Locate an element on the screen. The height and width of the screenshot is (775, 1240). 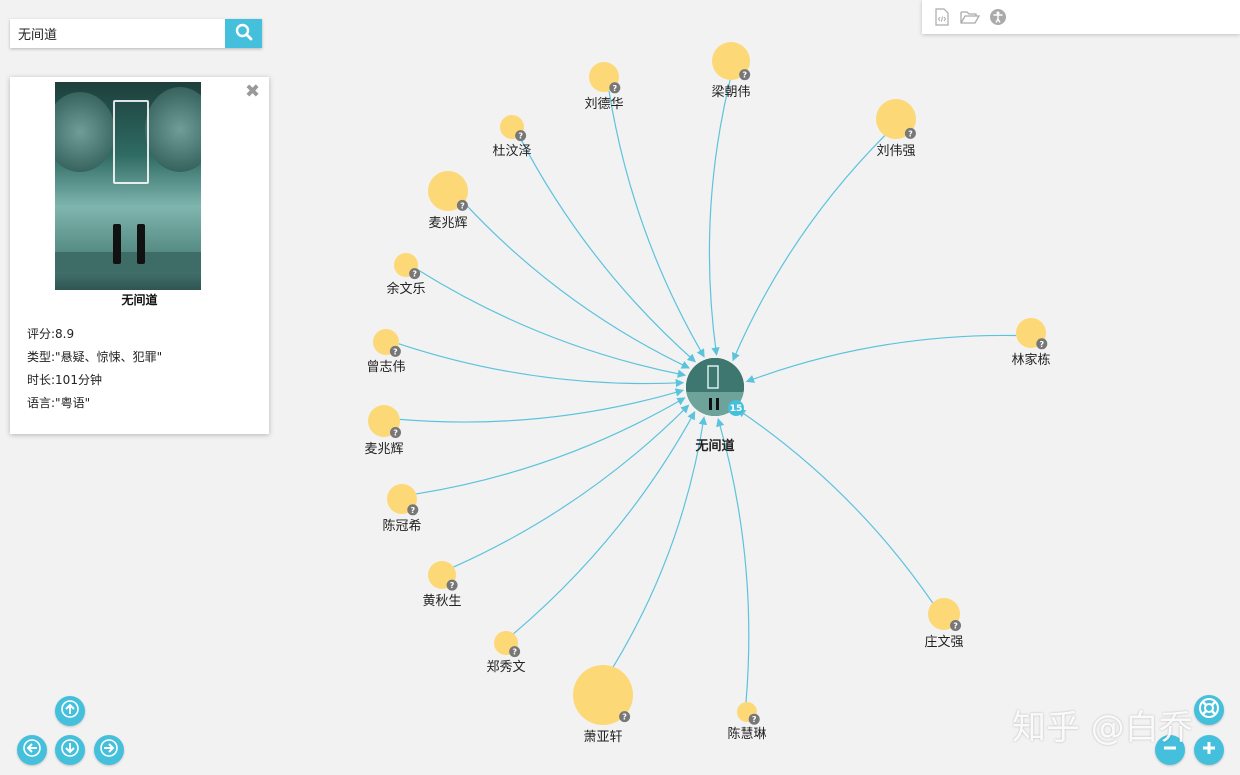
node-label: 刘德华 is located at coordinates (603, 104).